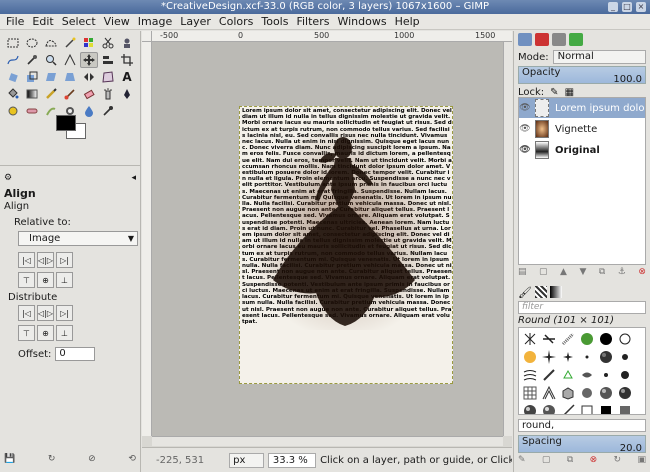 The height and width of the screenshot is (472, 650). What do you see at coordinates (78, 238) in the screenshot?
I see `relative-to-select: Image ▼` at bounding box center [78, 238].